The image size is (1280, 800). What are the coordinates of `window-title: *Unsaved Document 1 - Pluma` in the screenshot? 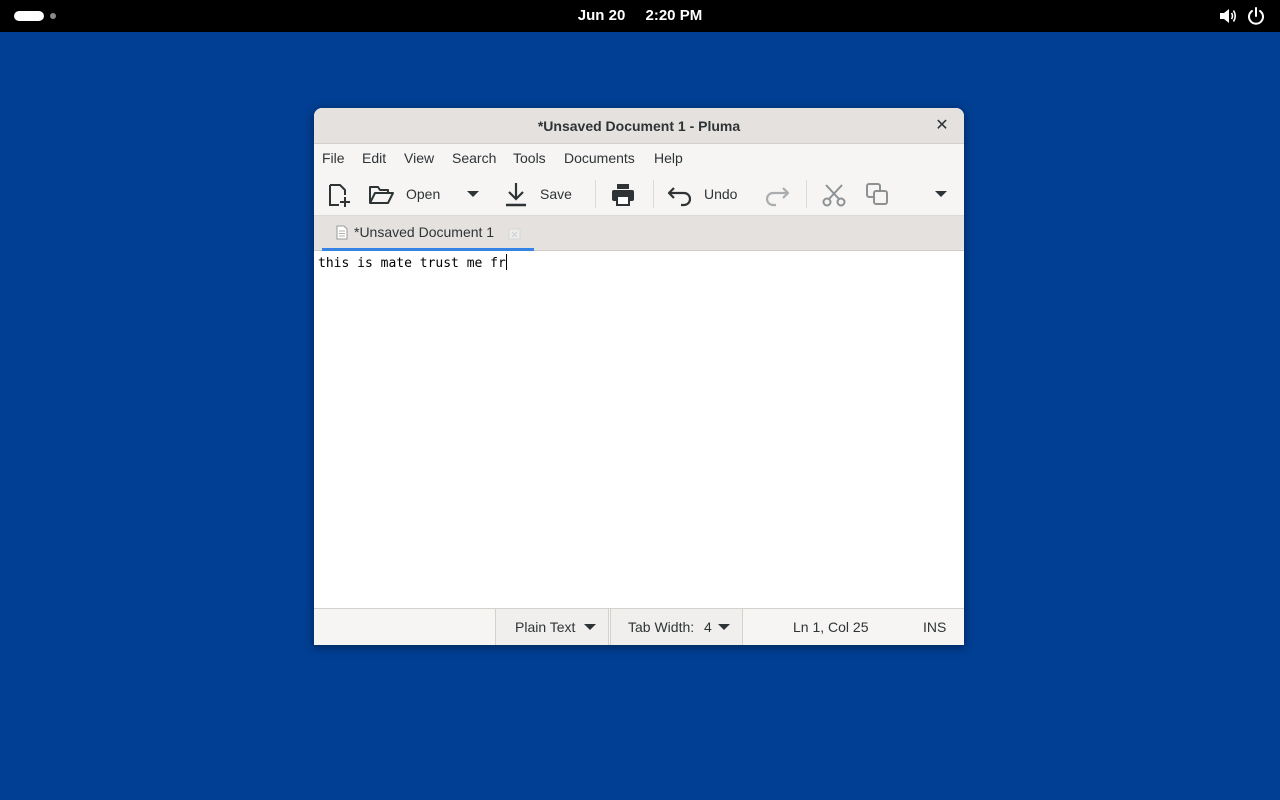 It's located at (639, 126).